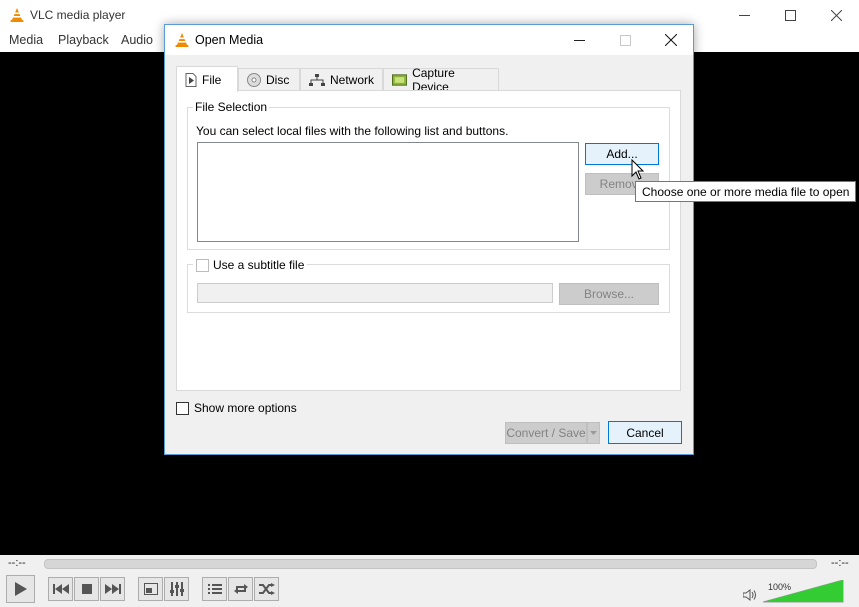 Image resolution: width=859 pixels, height=607 pixels. Describe the element at coordinates (645, 432) in the screenshot. I see `cancel-button: Cancel` at that location.